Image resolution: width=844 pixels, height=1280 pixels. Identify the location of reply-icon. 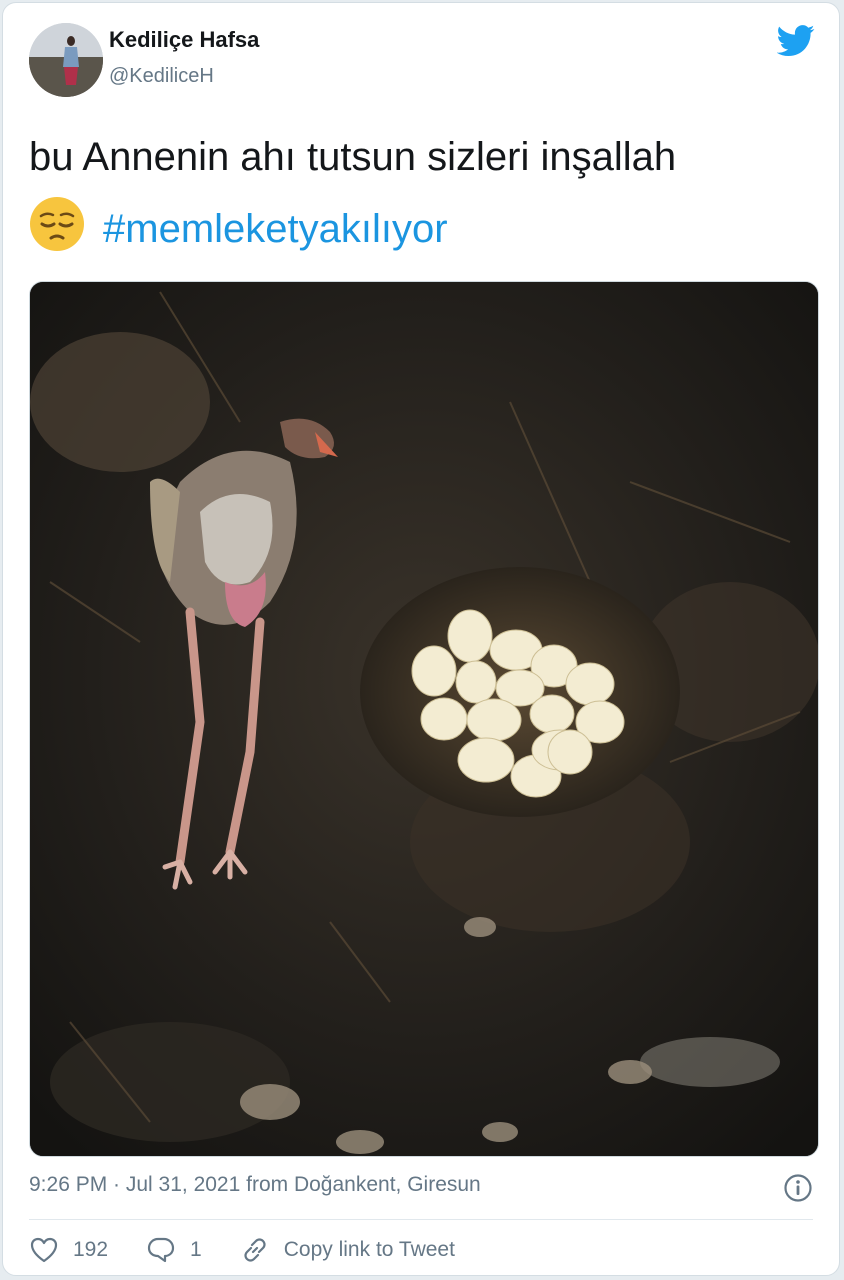
(161, 1250).